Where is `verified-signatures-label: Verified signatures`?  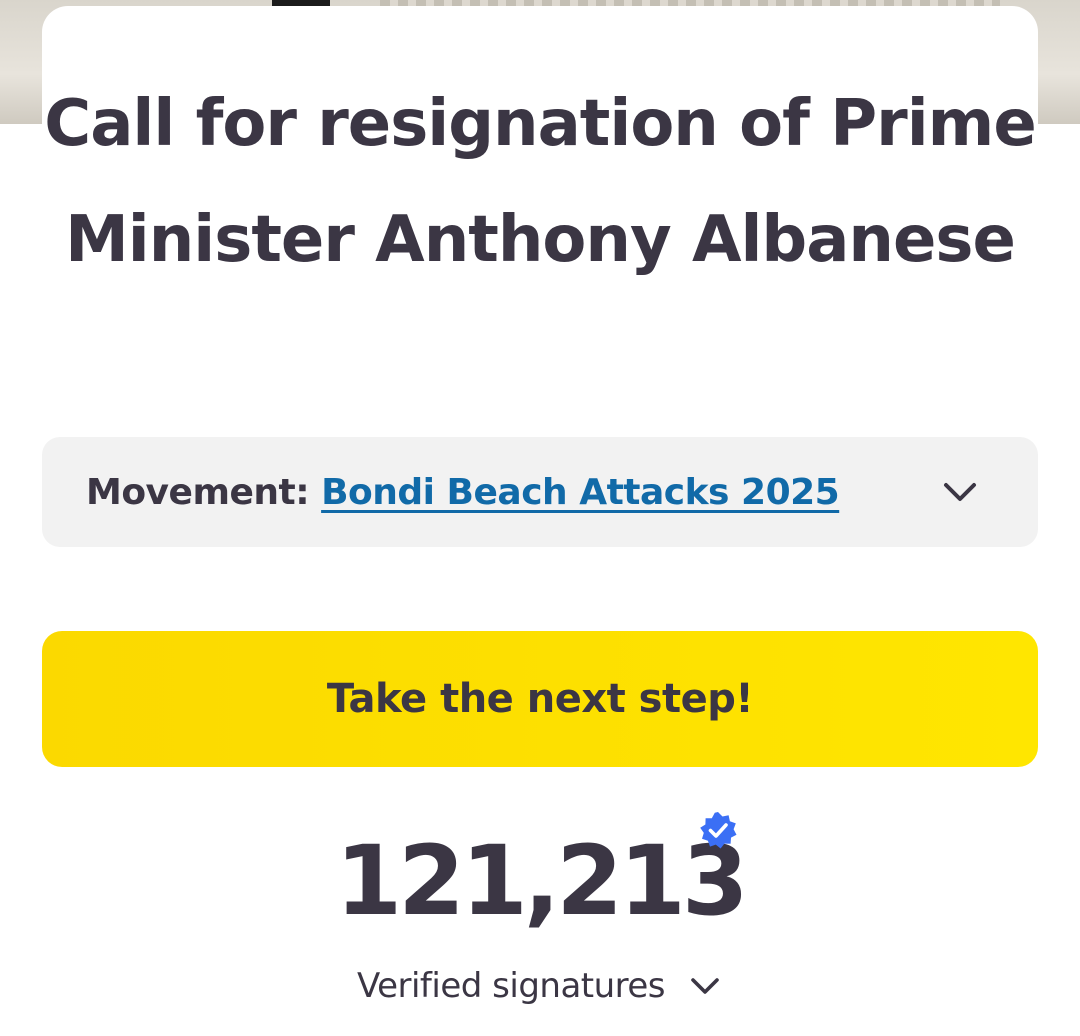
verified-signatures-label: Verified signatures is located at coordinates (511, 986).